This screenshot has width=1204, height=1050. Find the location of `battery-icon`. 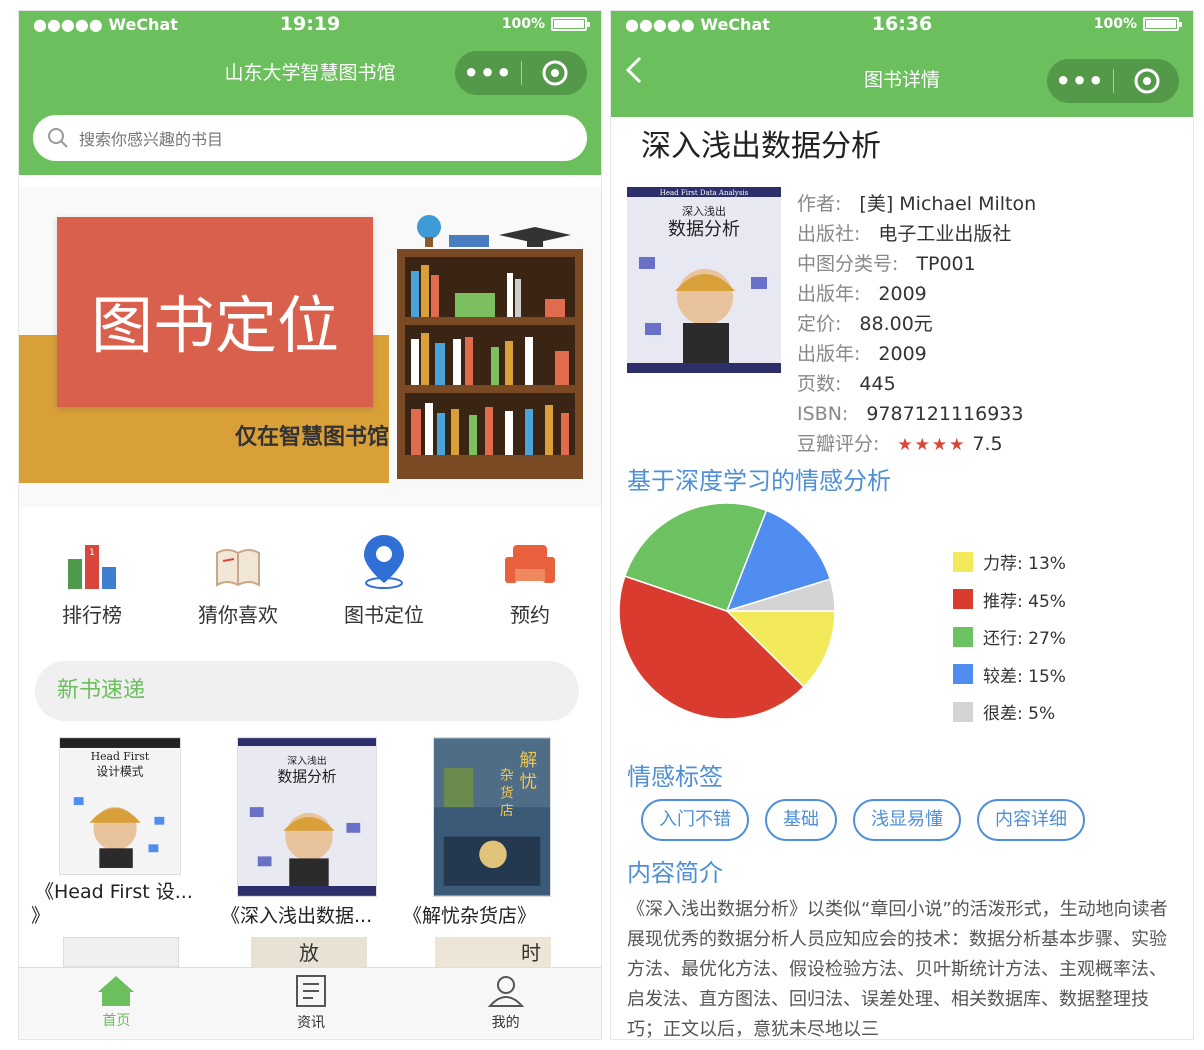

battery-icon is located at coordinates (1162, 24).